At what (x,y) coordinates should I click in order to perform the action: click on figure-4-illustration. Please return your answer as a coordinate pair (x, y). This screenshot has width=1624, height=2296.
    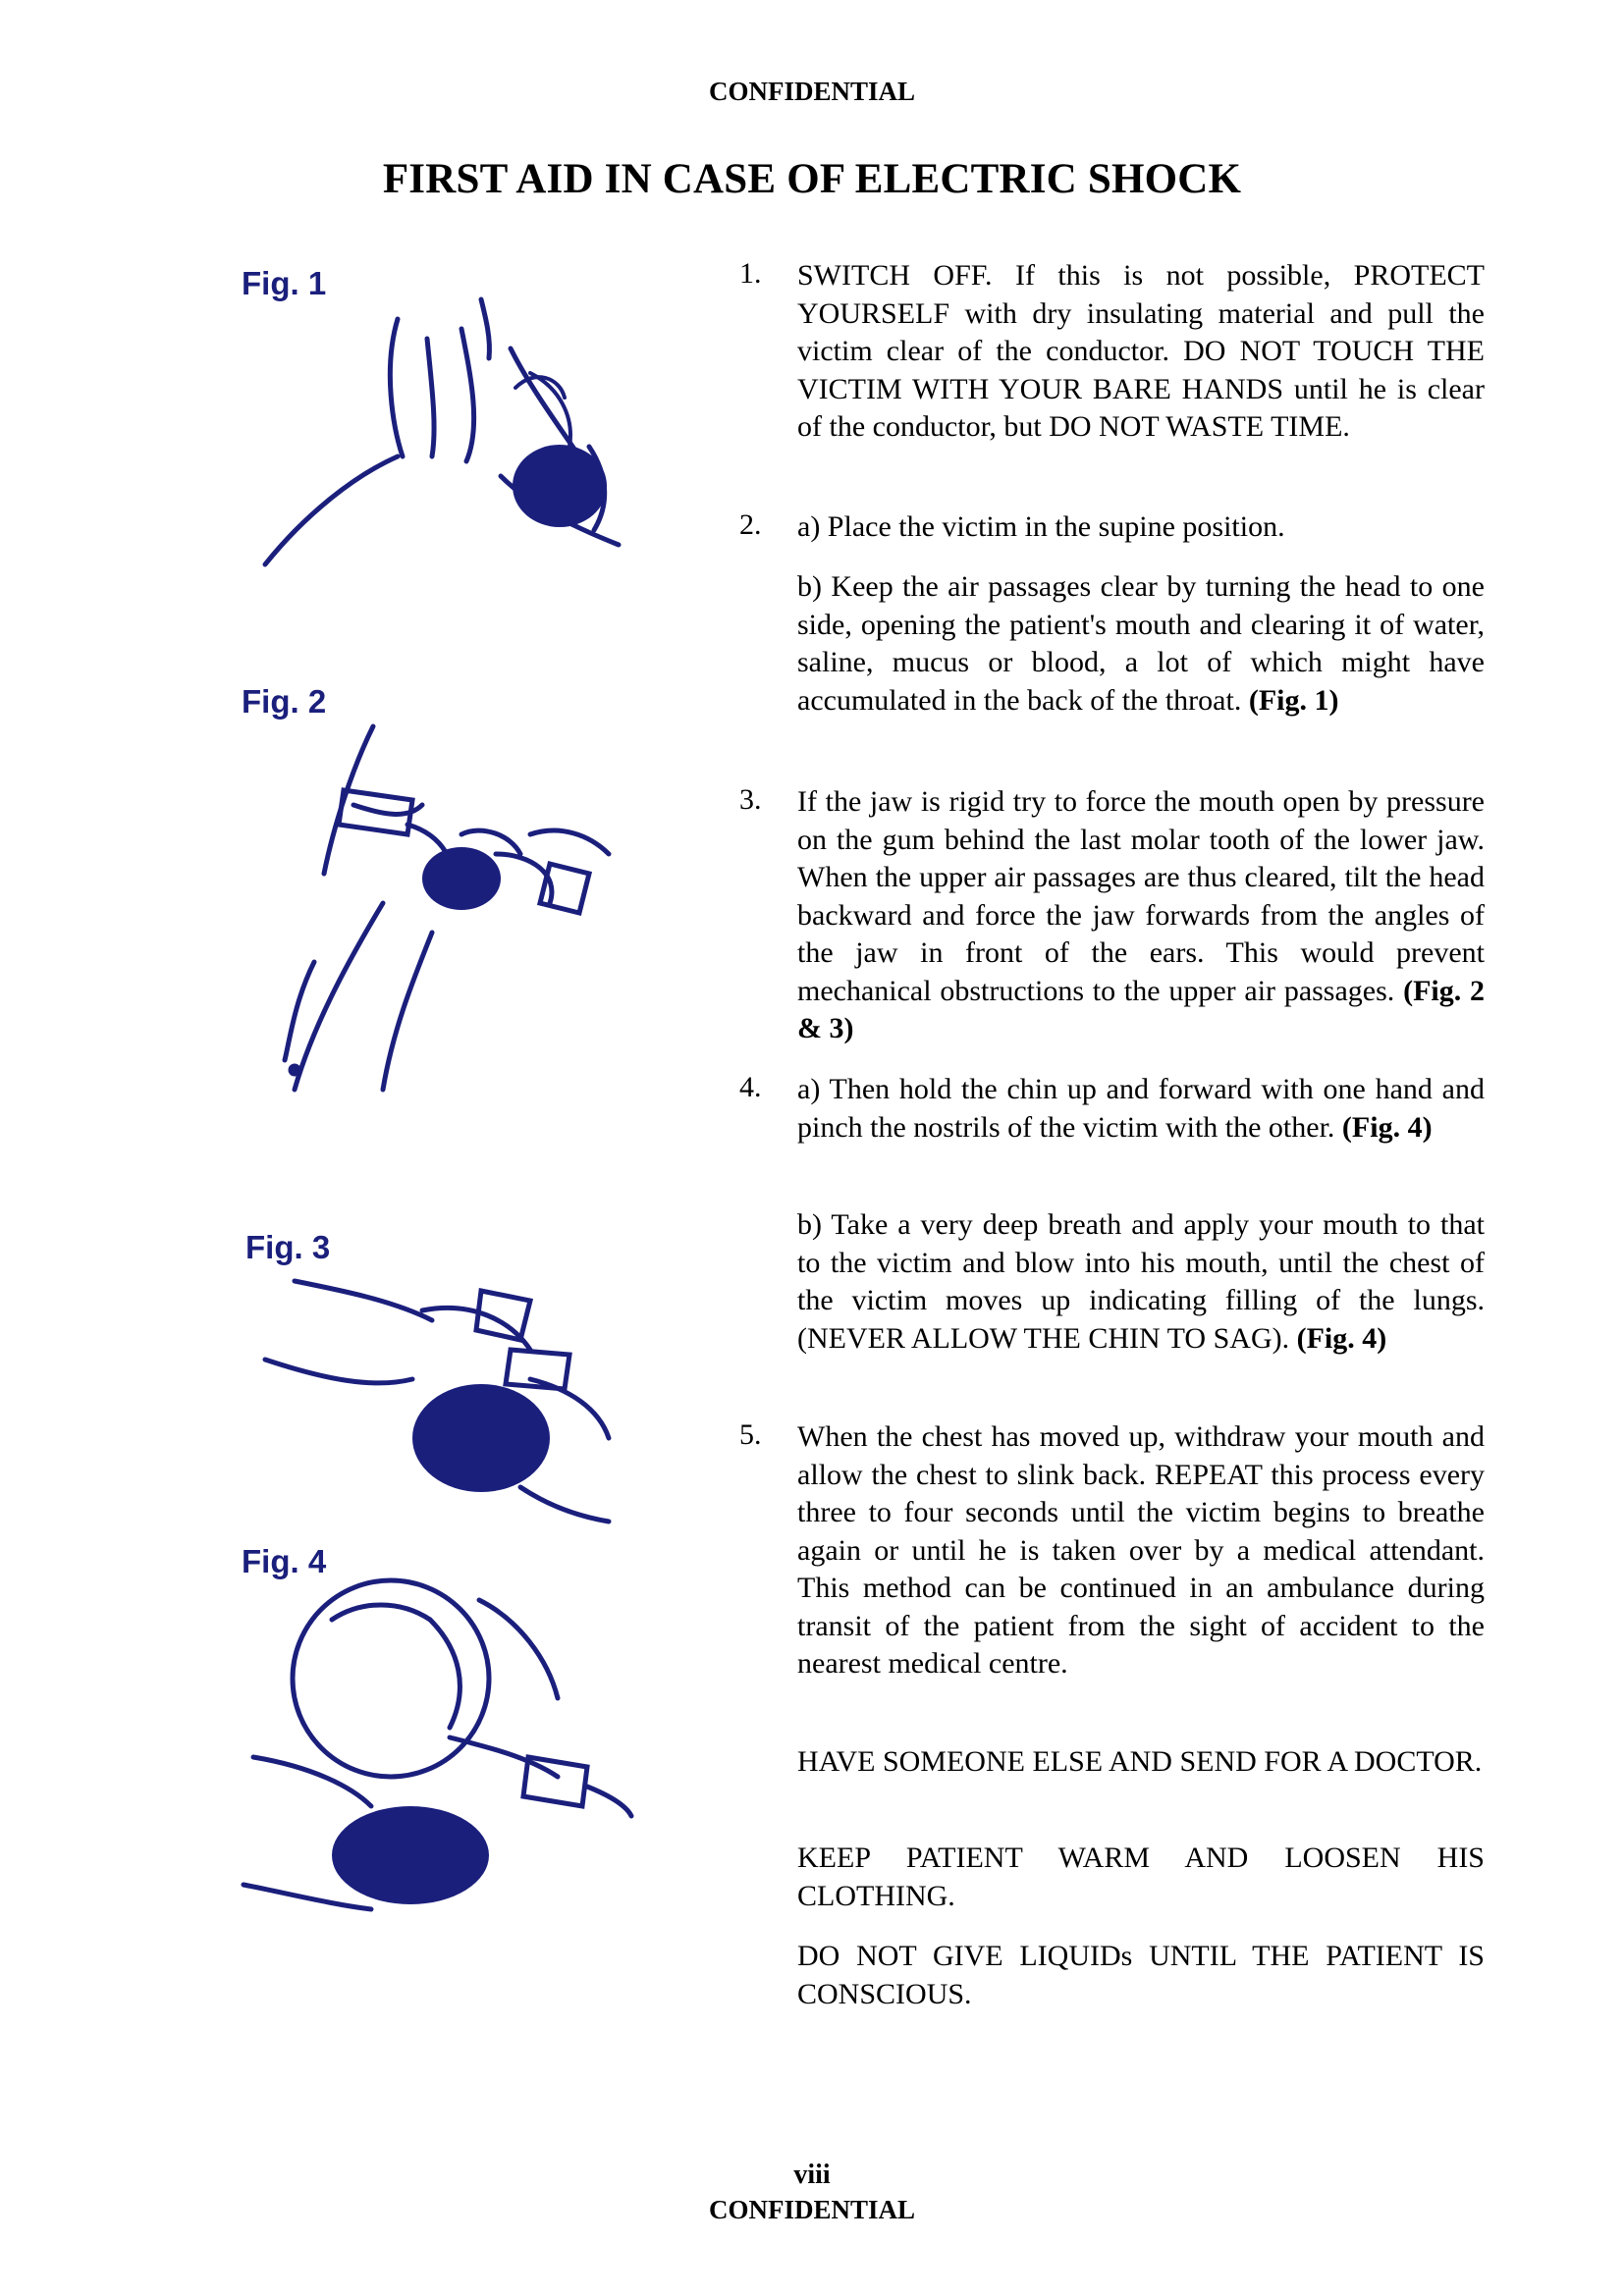
    Looking at the image, I should click on (435, 1737).